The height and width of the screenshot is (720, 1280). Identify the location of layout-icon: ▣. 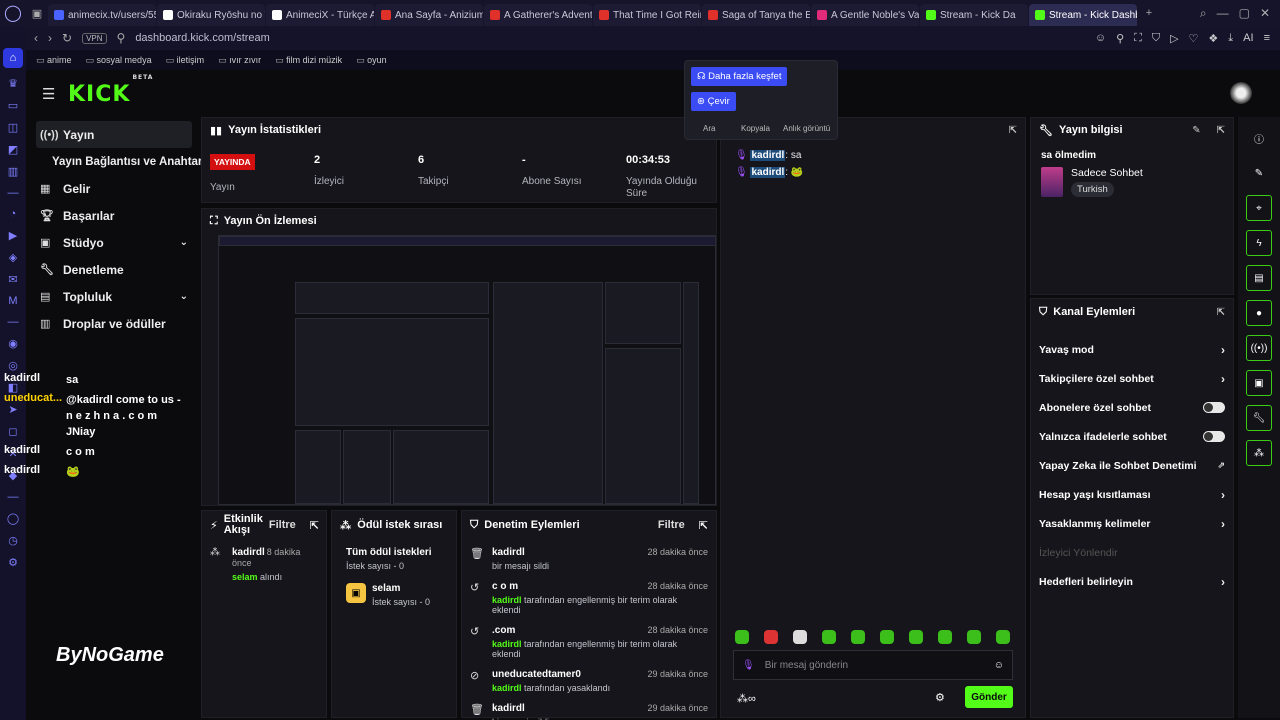
(1259, 383).